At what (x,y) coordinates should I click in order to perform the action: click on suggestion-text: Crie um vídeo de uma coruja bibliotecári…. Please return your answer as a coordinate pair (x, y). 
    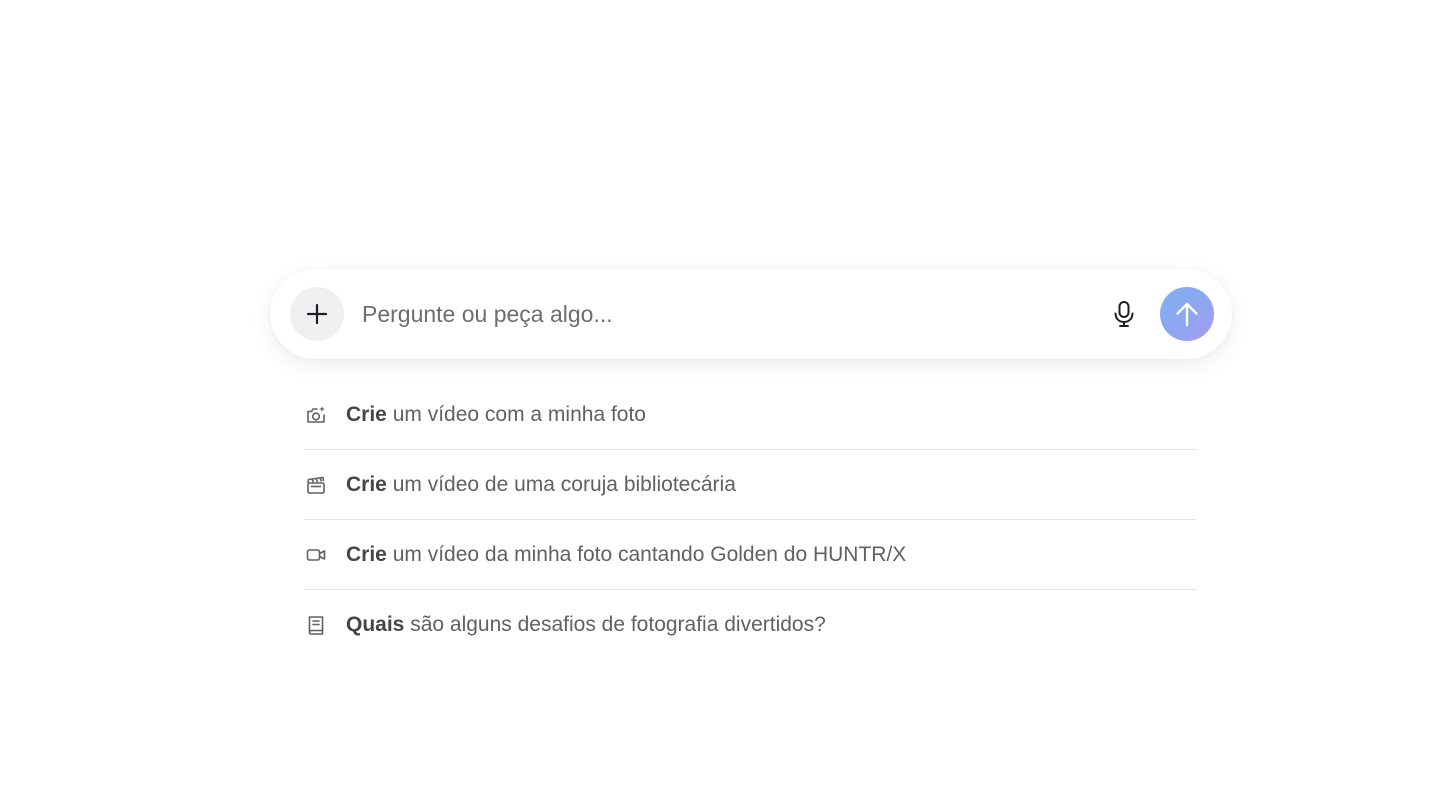
    Looking at the image, I should click on (541, 484).